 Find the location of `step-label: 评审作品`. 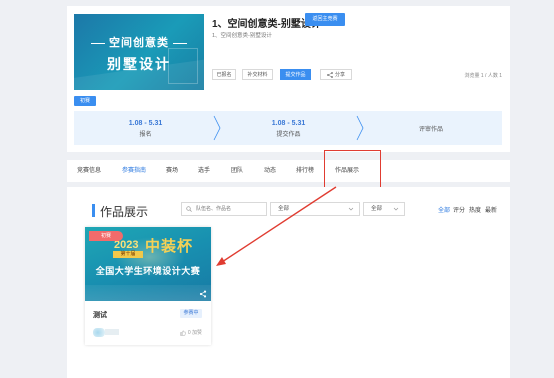

step-label: 评审作品 is located at coordinates (430, 130).